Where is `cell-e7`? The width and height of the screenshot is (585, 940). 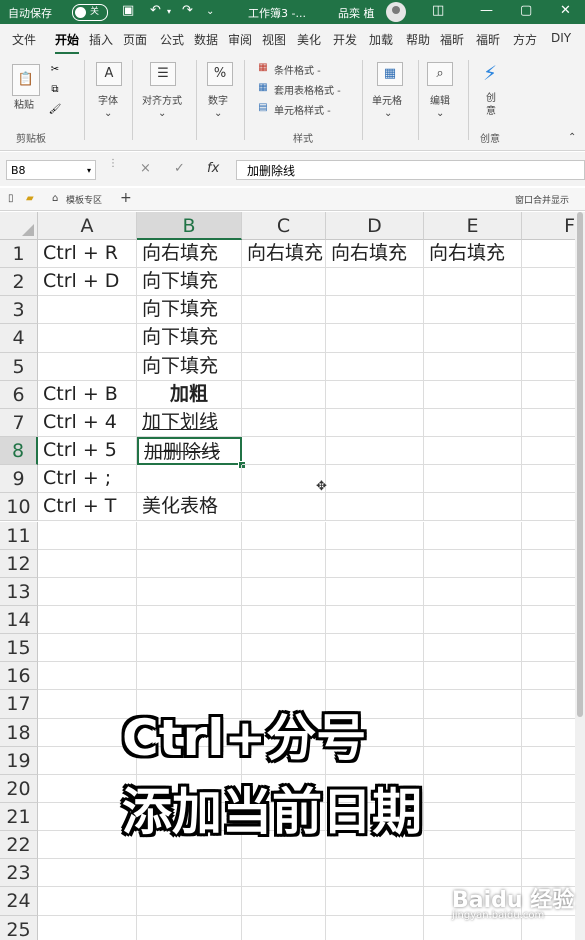 cell-e7 is located at coordinates (473, 423).